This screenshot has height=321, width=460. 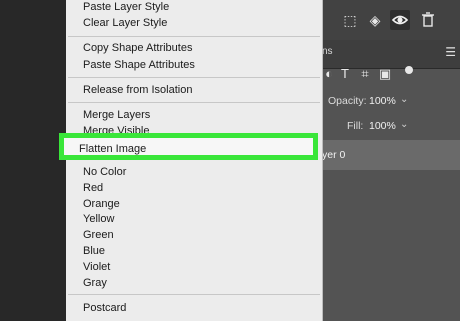 I want to click on transform-icon: ◈, so click(x=375, y=20).